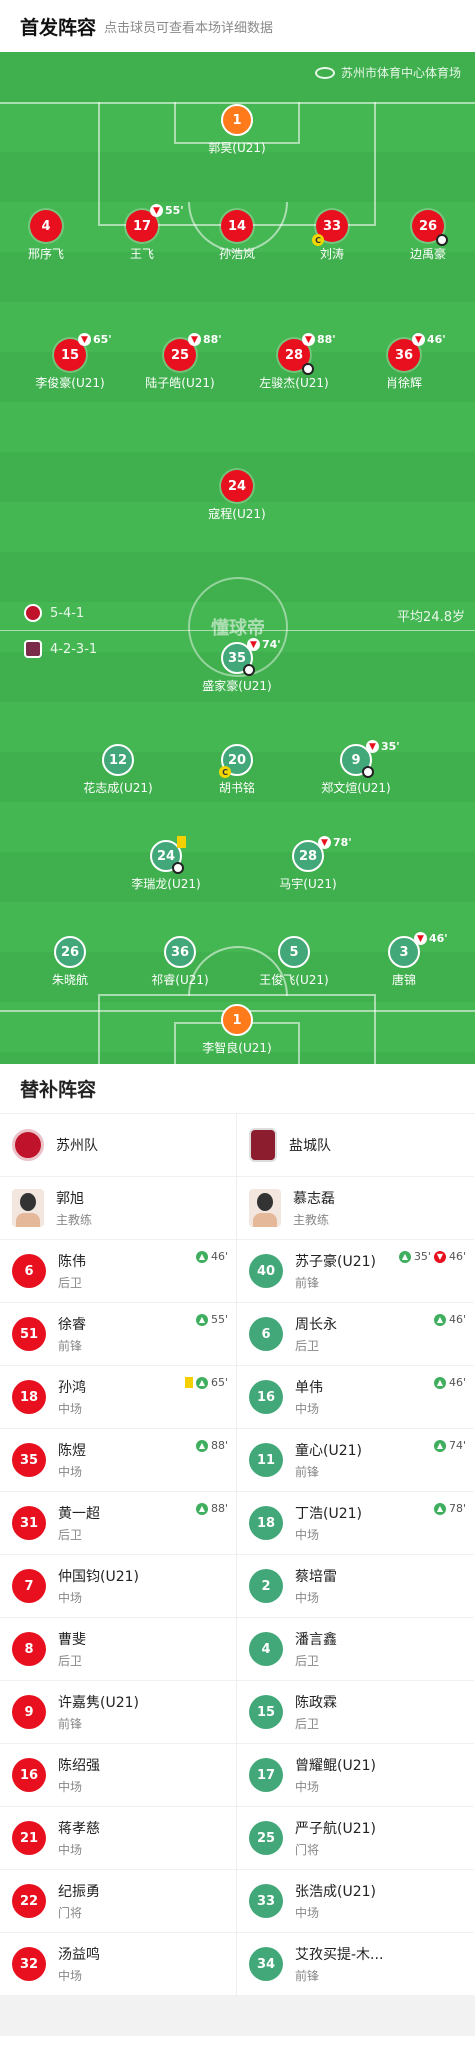 This screenshot has width=475, height=2053. I want to click on player-name: 朱晓航, so click(69, 980).